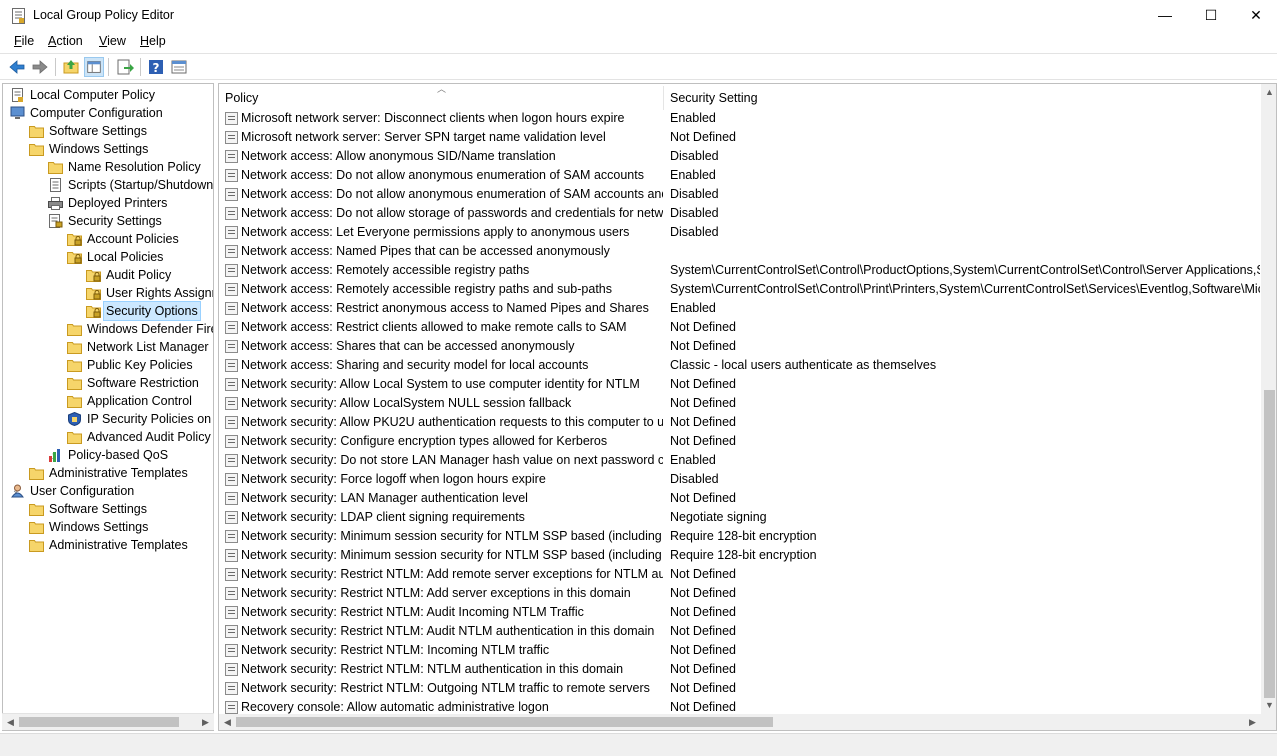  What do you see at coordinates (1269, 544) in the screenshot?
I see `list-scroll-thumb` at bounding box center [1269, 544].